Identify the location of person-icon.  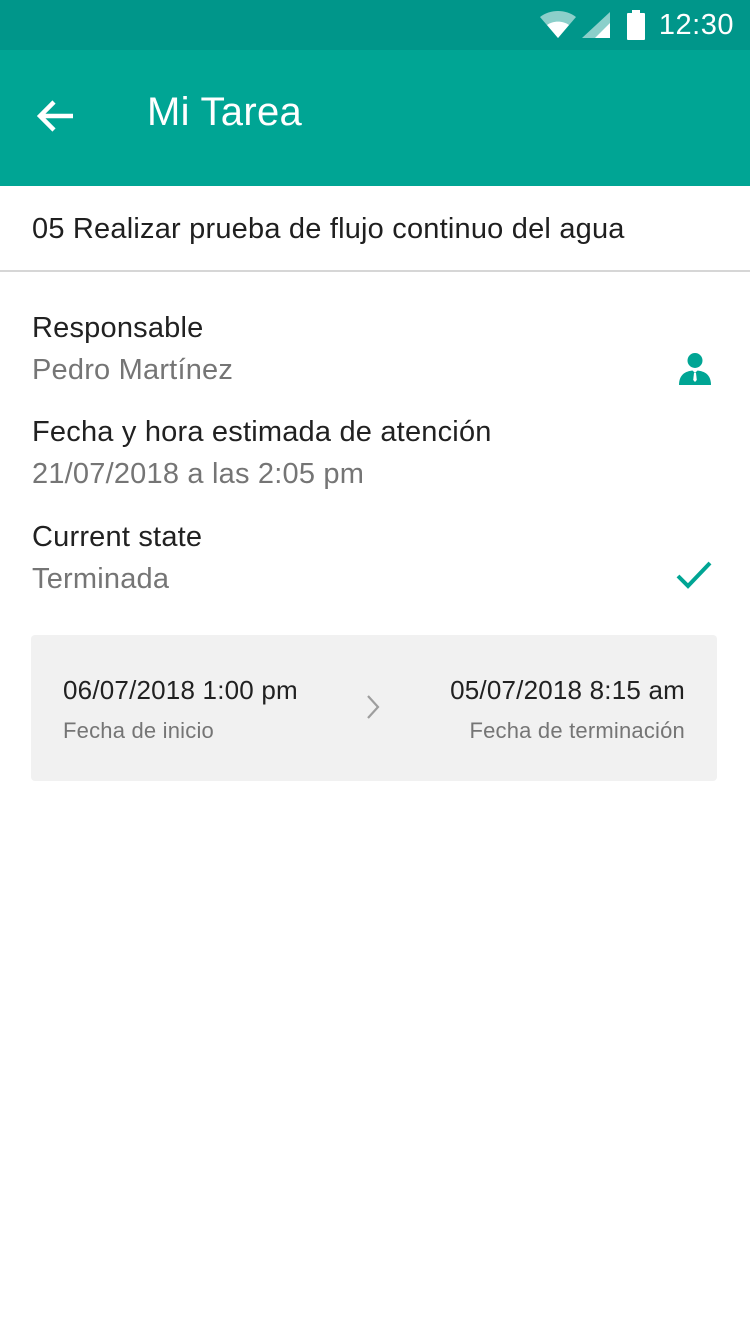
(695, 371).